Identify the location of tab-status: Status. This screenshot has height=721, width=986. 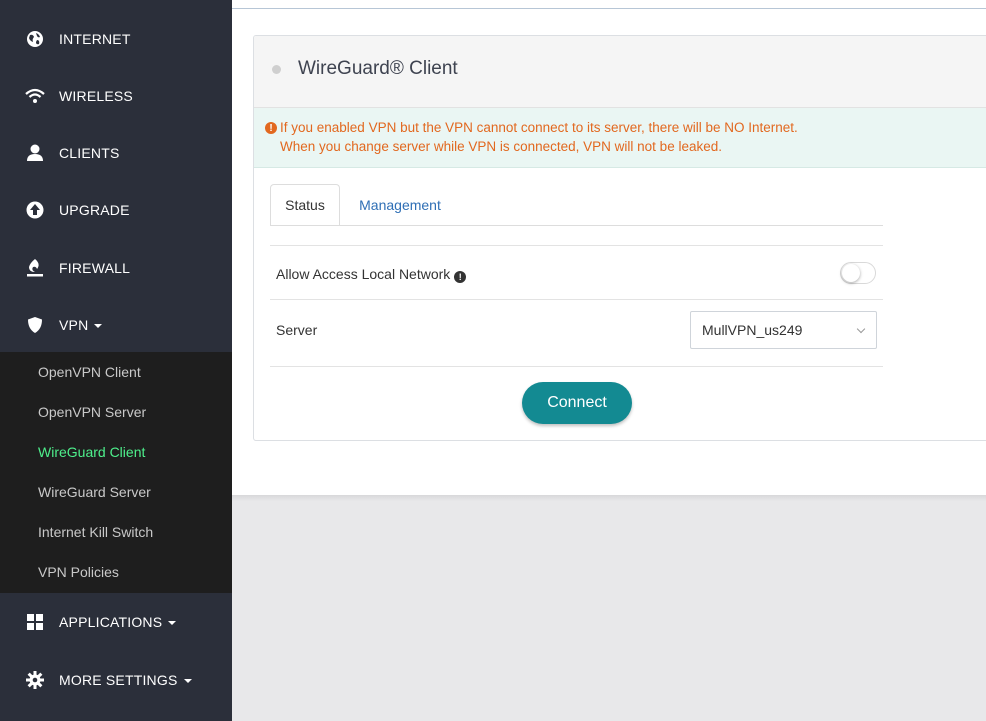
(305, 205).